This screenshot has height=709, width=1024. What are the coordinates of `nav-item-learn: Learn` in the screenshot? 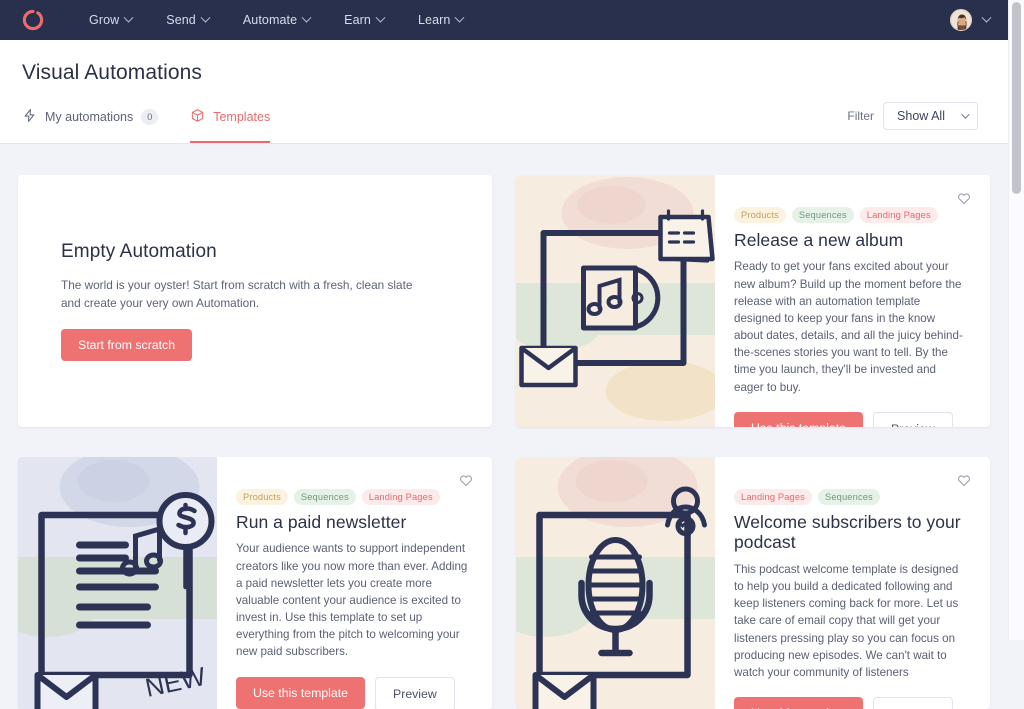 It's located at (441, 19).